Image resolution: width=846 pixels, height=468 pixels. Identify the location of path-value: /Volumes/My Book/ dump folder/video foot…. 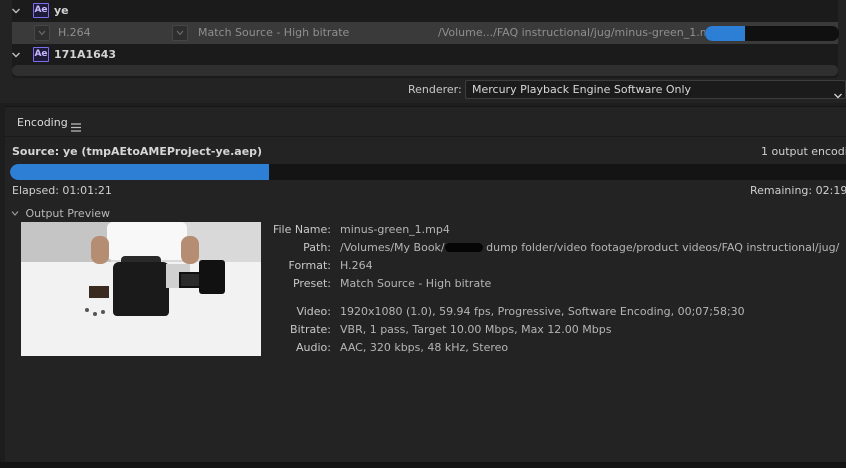
(589, 247).